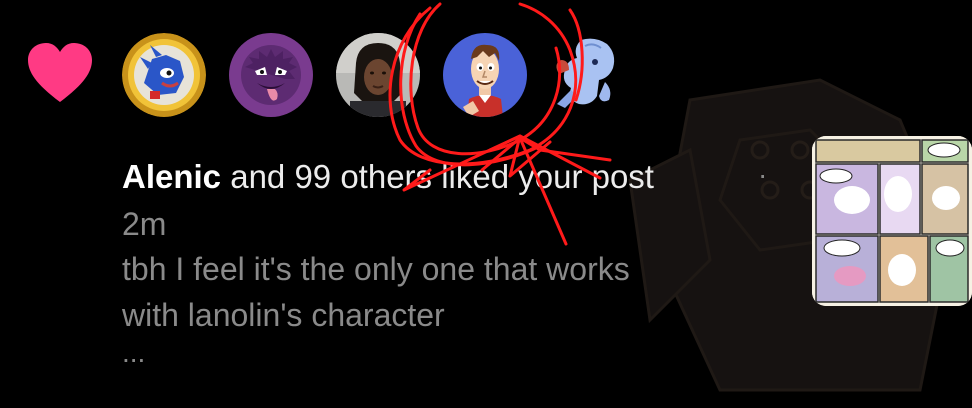 The image size is (972, 408). What do you see at coordinates (164, 75) in the screenshot?
I see `avatar-sonic-medal` at bounding box center [164, 75].